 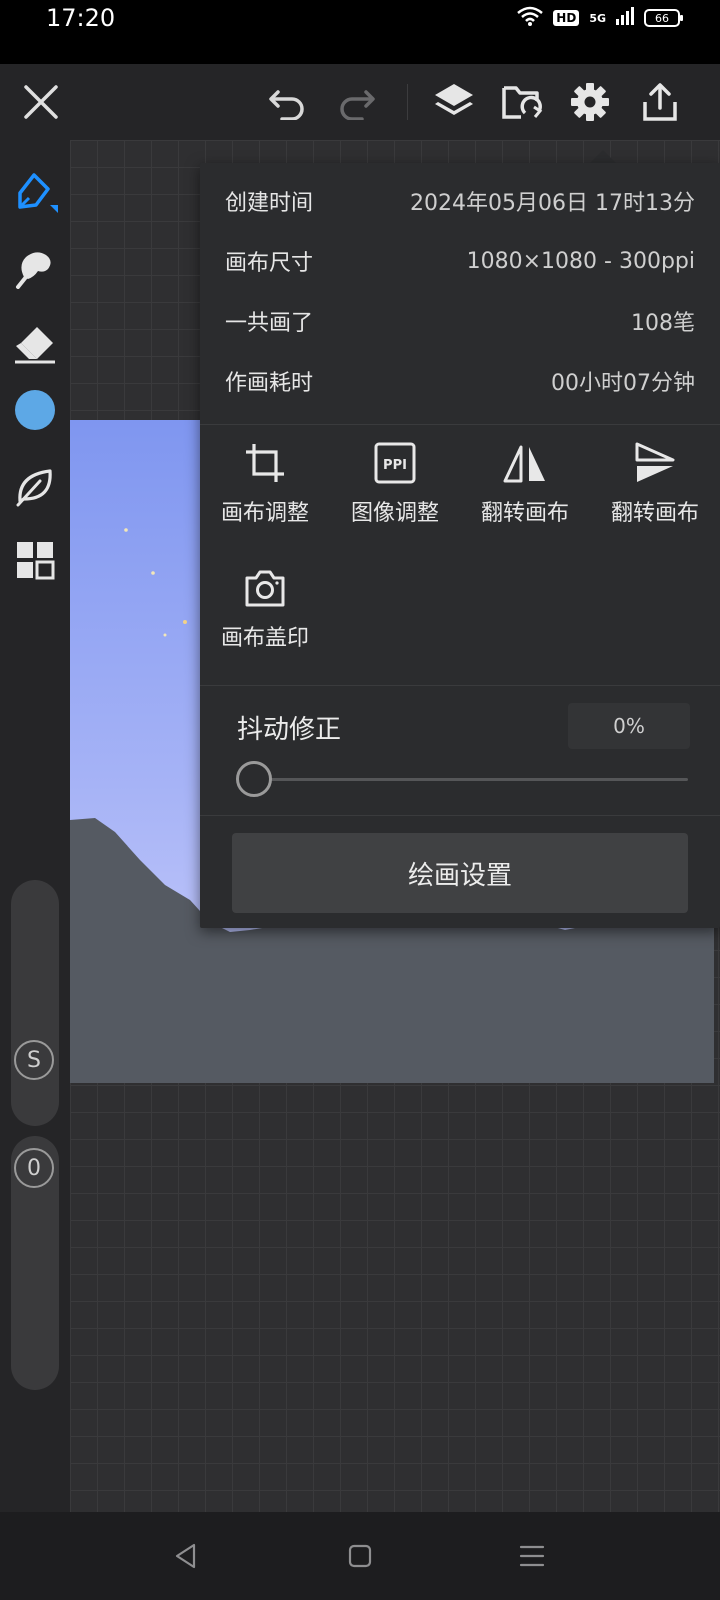 What do you see at coordinates (655, 463) in the screenshot?
I see `flip-vertical-icon` at bounding box center [655, 463].